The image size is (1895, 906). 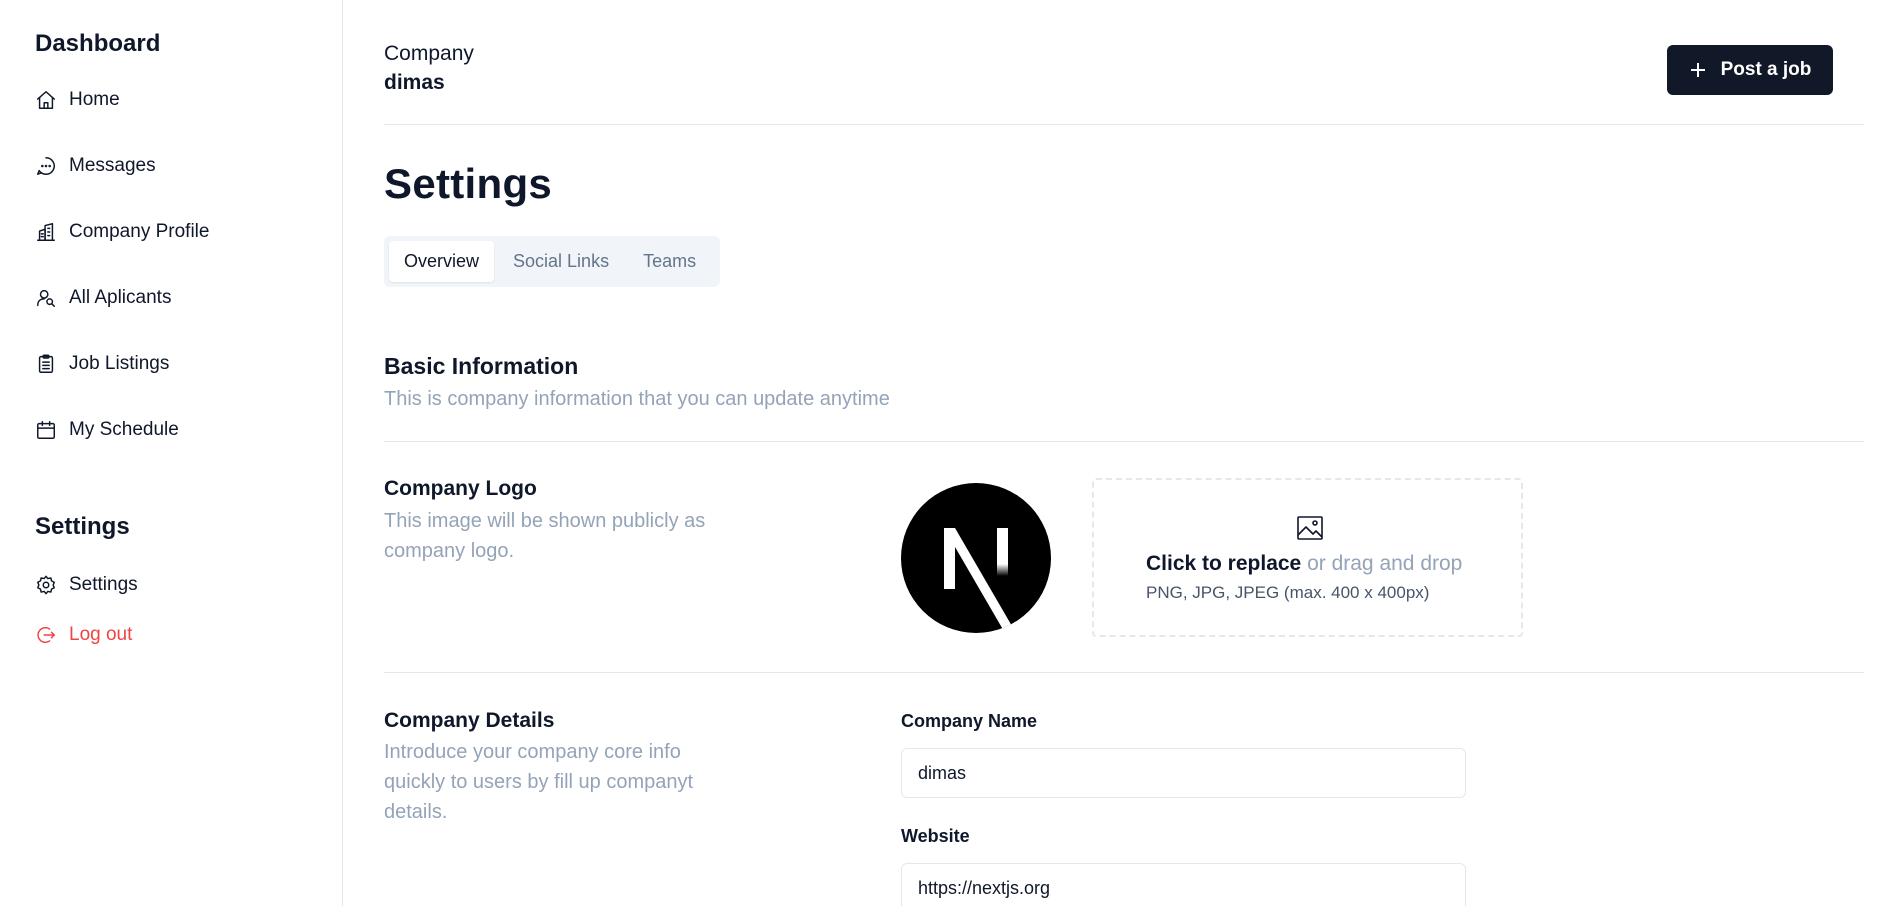 What do you see at coordinates (669, 261) in the screenshot?
I see `tab-teams: Teams` at bounding box center [669, 261].